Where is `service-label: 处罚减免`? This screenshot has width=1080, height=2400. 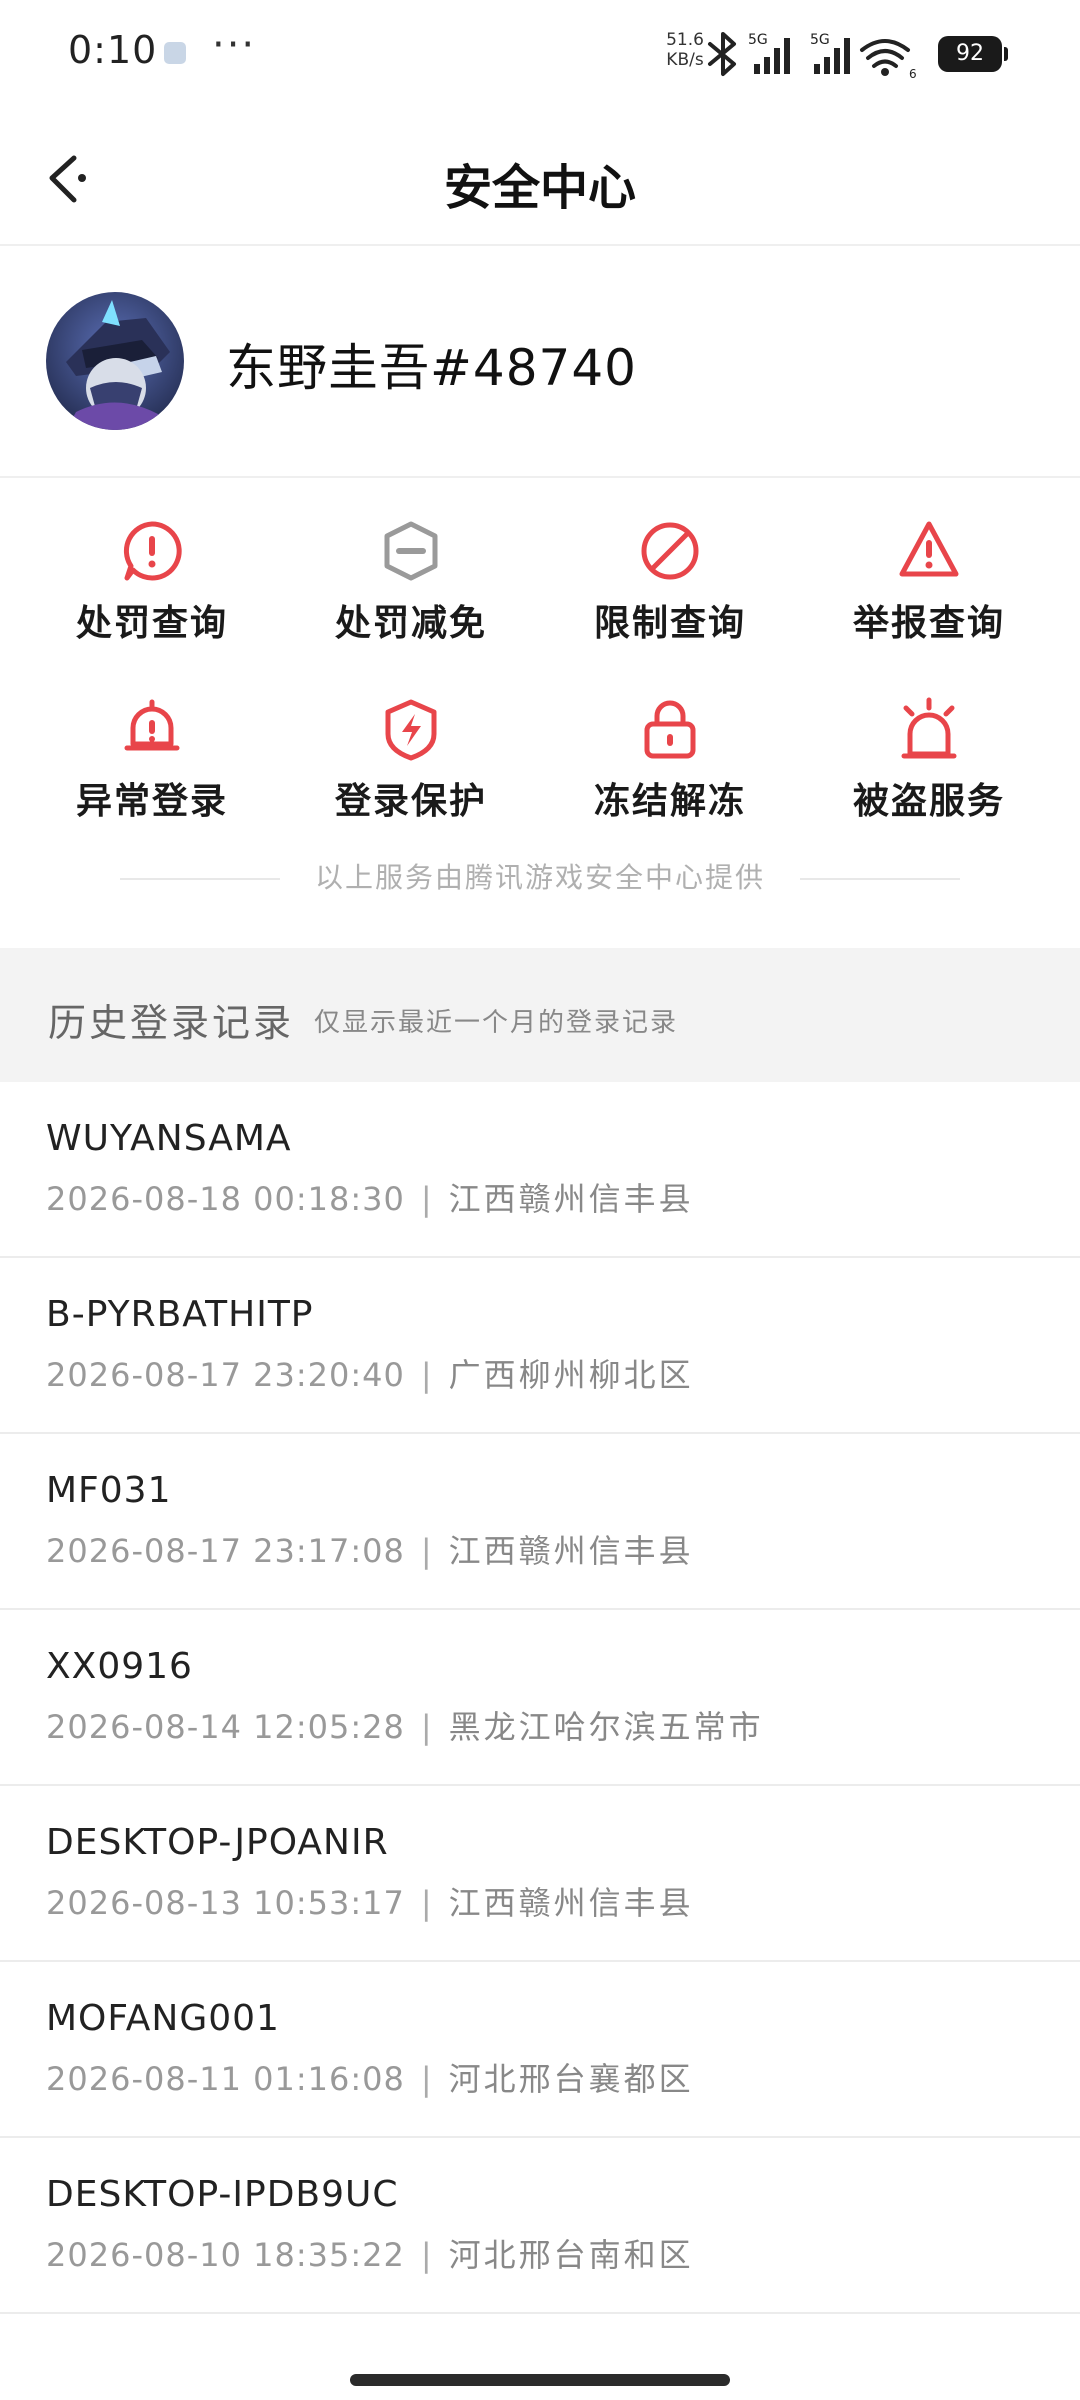 service-label: 处罚减免 is located at coordinates (410, 623).